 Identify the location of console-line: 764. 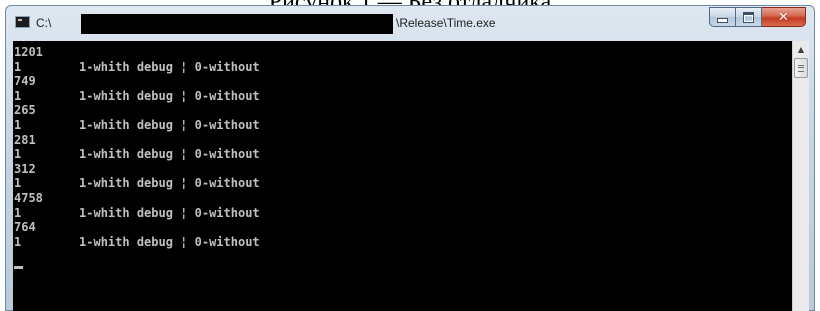
(25, 227).